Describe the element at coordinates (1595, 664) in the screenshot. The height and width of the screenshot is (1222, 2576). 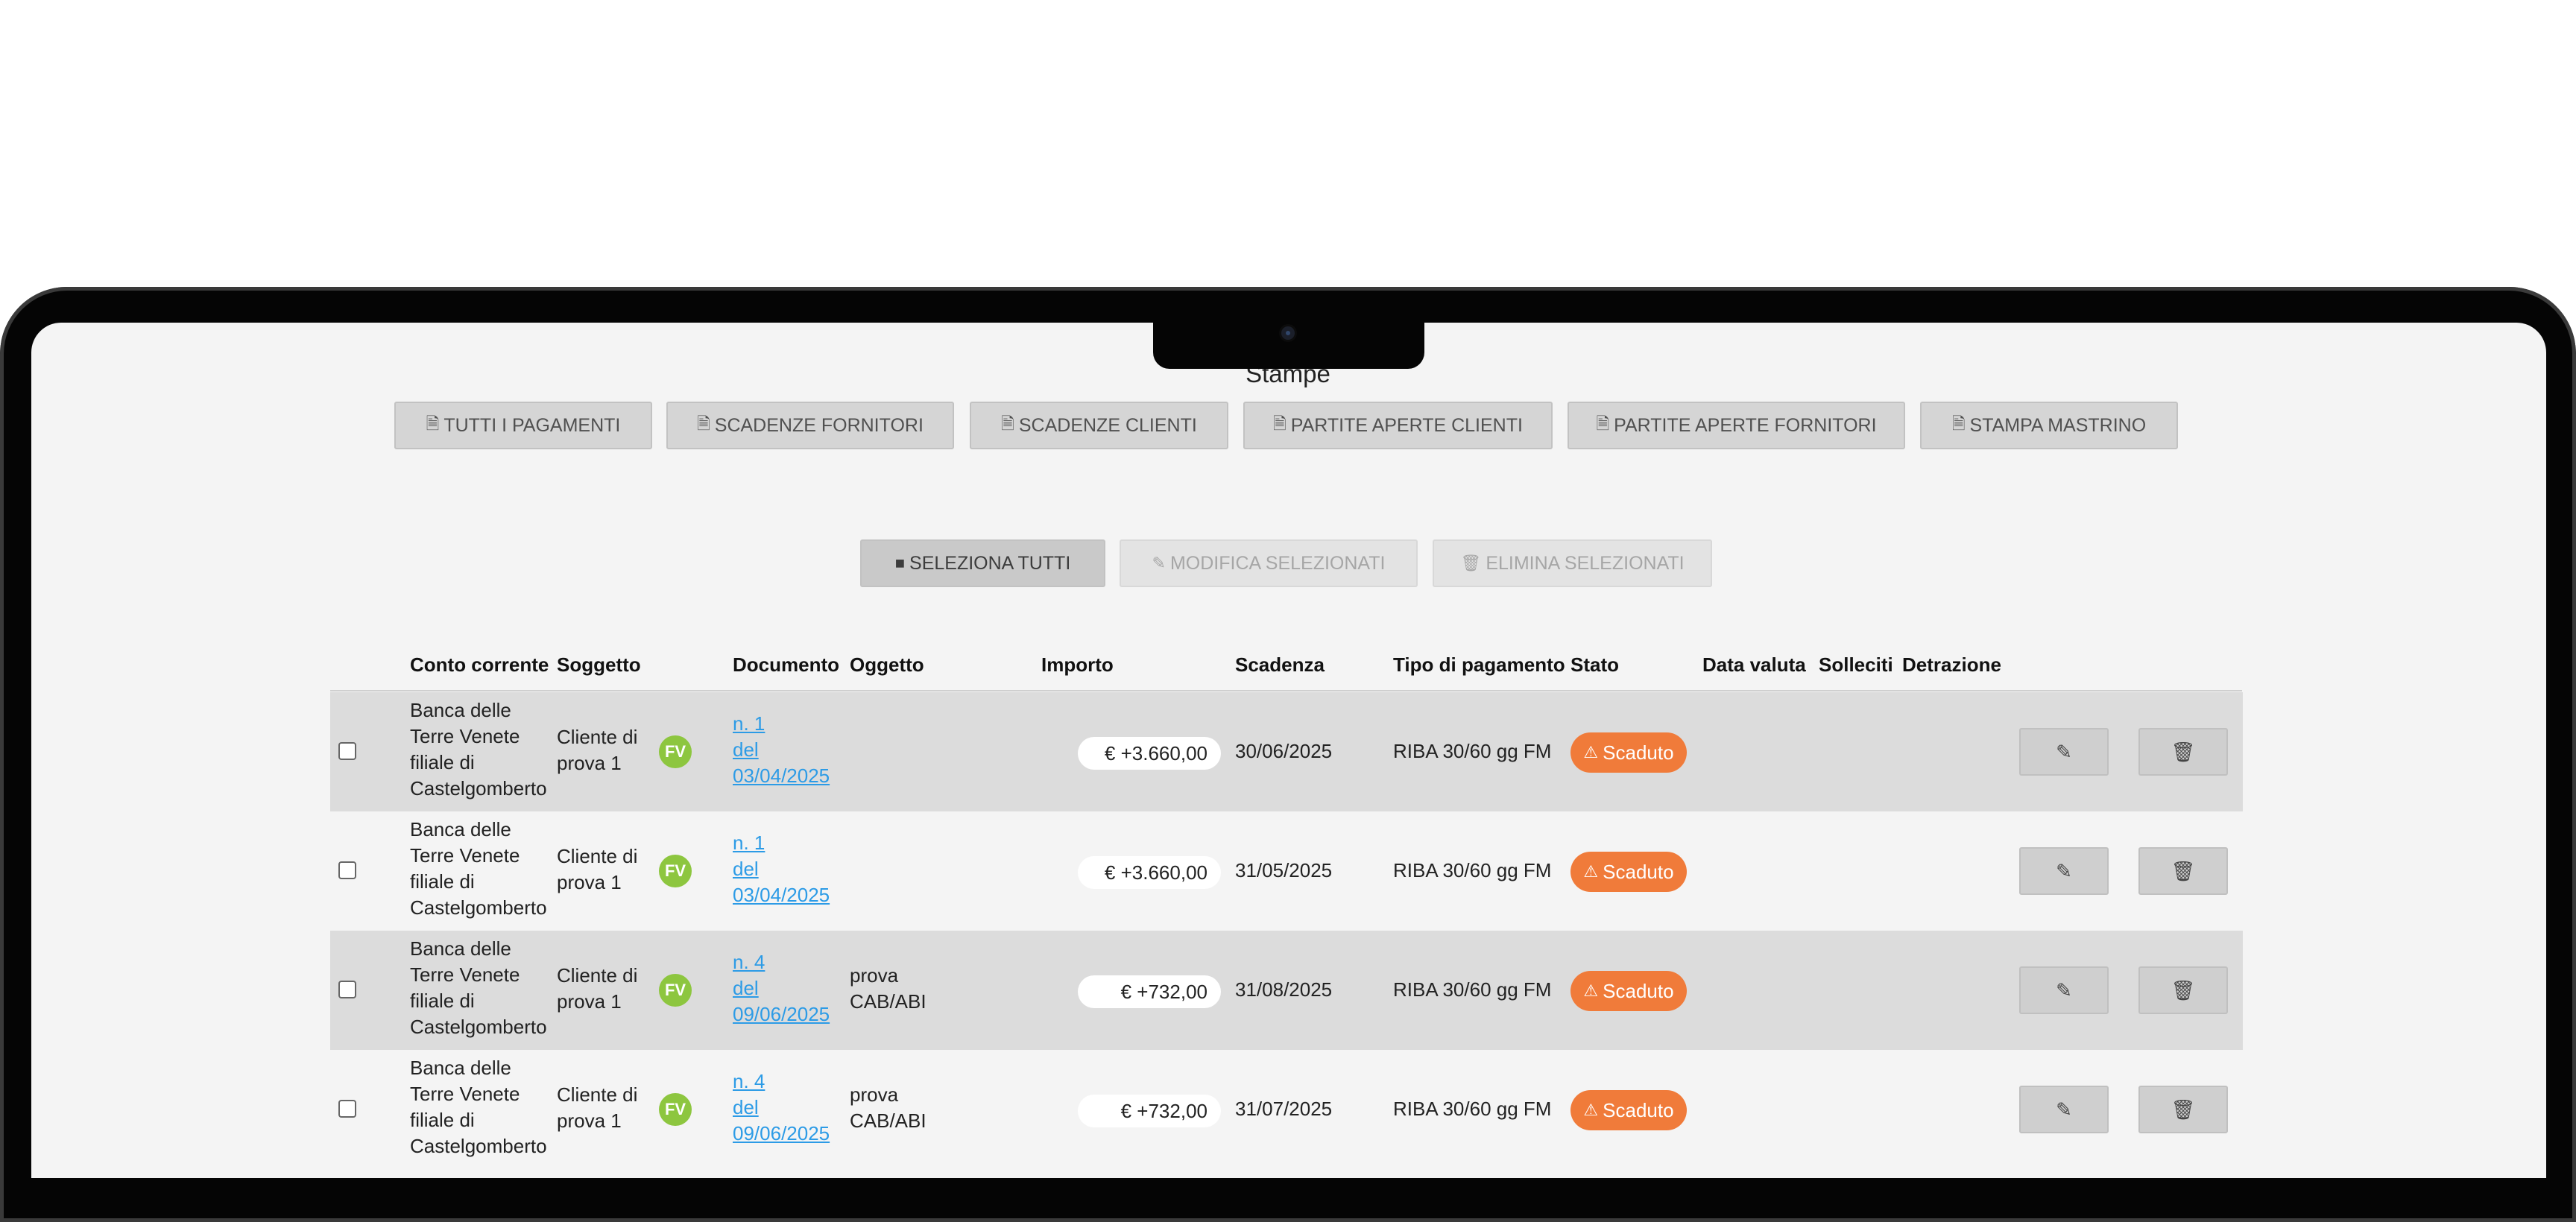
I see `header-stato: Stato` at that location.